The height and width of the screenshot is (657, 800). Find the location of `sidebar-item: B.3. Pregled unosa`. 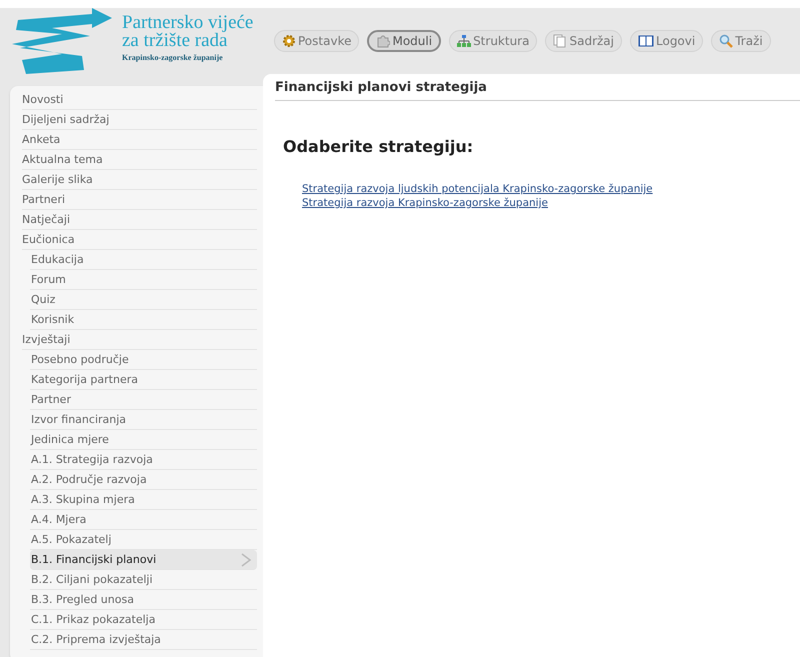

sidebar-item: B.3. Pregled unosa is located at coordinates (143, 600).